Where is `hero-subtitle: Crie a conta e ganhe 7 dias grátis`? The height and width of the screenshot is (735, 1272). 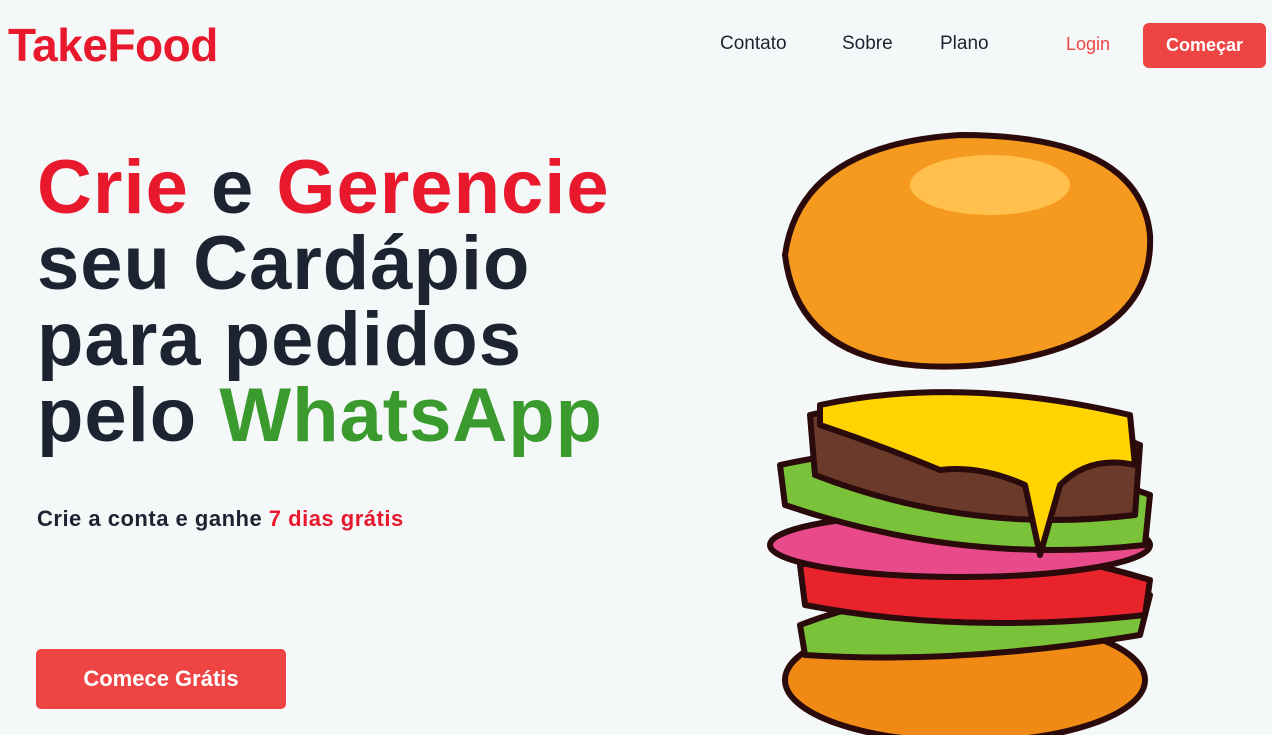
hero-subtitle: Crie a conta e ganhe 7 dias grátis is located at coordinates (227, 518).